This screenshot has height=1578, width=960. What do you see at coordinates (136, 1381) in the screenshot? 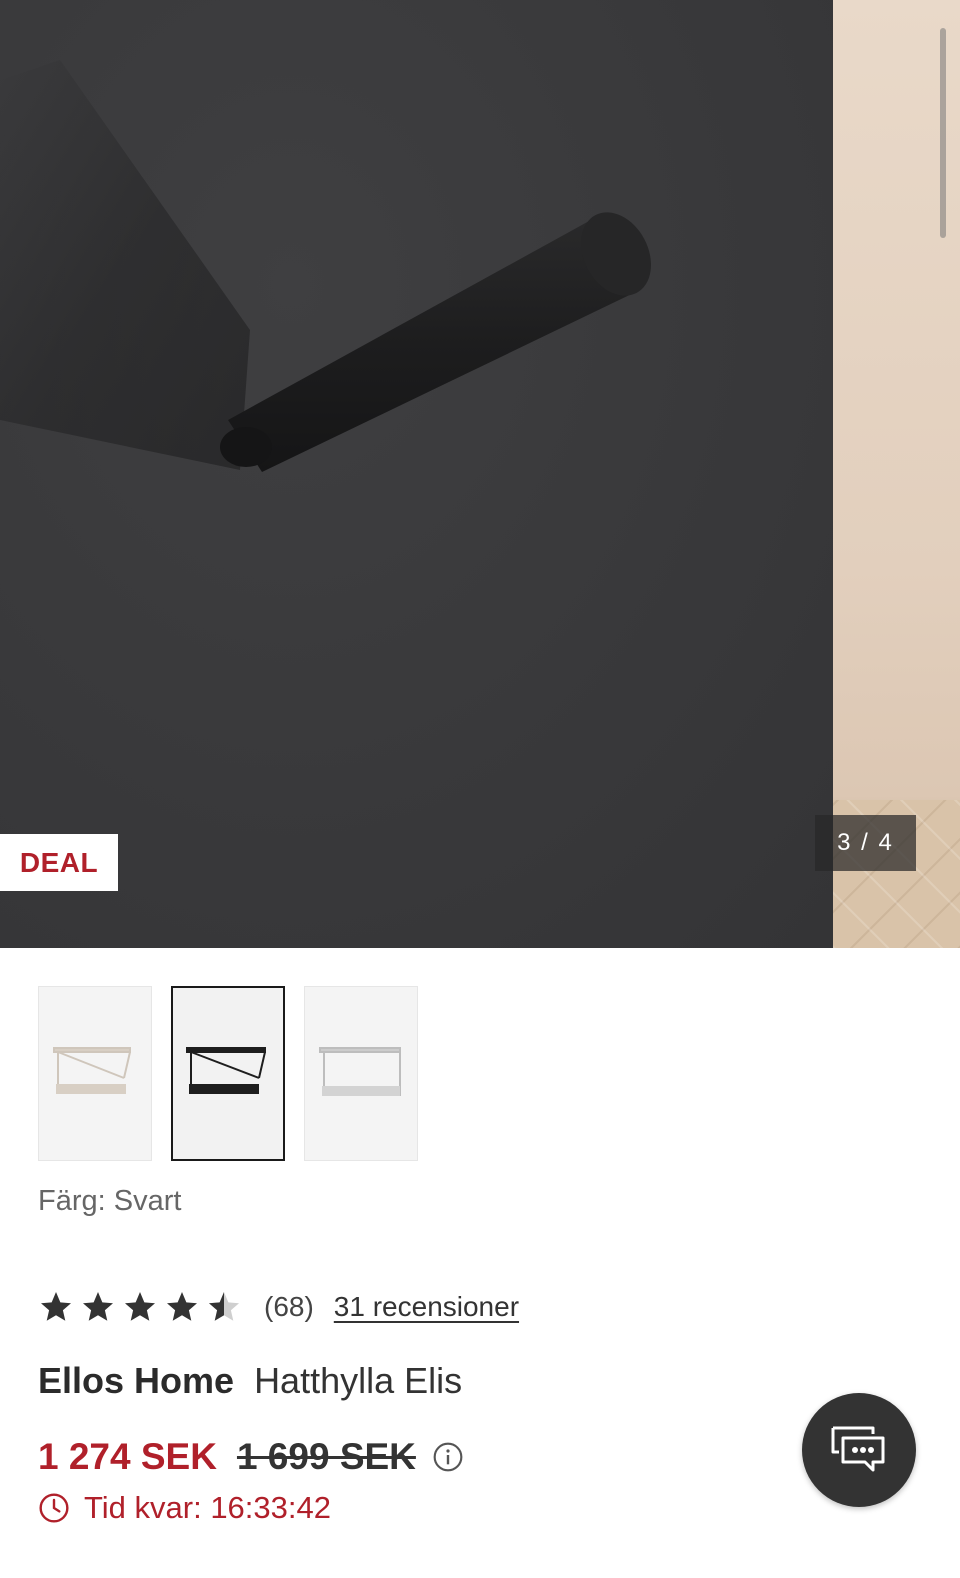
I see `brand-name: Ellos Home` at bounding box center [136, 1381].